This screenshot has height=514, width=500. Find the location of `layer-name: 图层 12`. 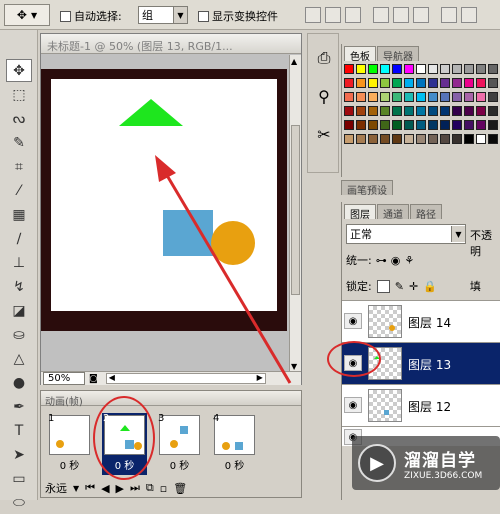

layer-name: 图层 12 is located at coordinates (429, 406).